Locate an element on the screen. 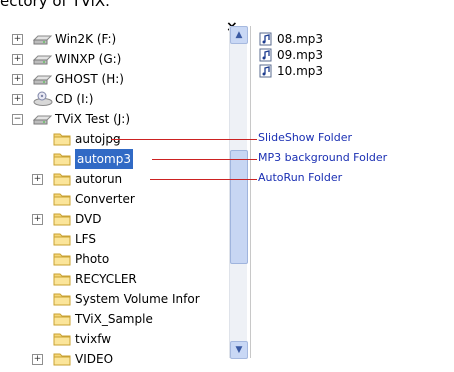 This screenshot has width=454, height=372. tree-item-label: TViX_Sample is located at coordinates (114, 319).